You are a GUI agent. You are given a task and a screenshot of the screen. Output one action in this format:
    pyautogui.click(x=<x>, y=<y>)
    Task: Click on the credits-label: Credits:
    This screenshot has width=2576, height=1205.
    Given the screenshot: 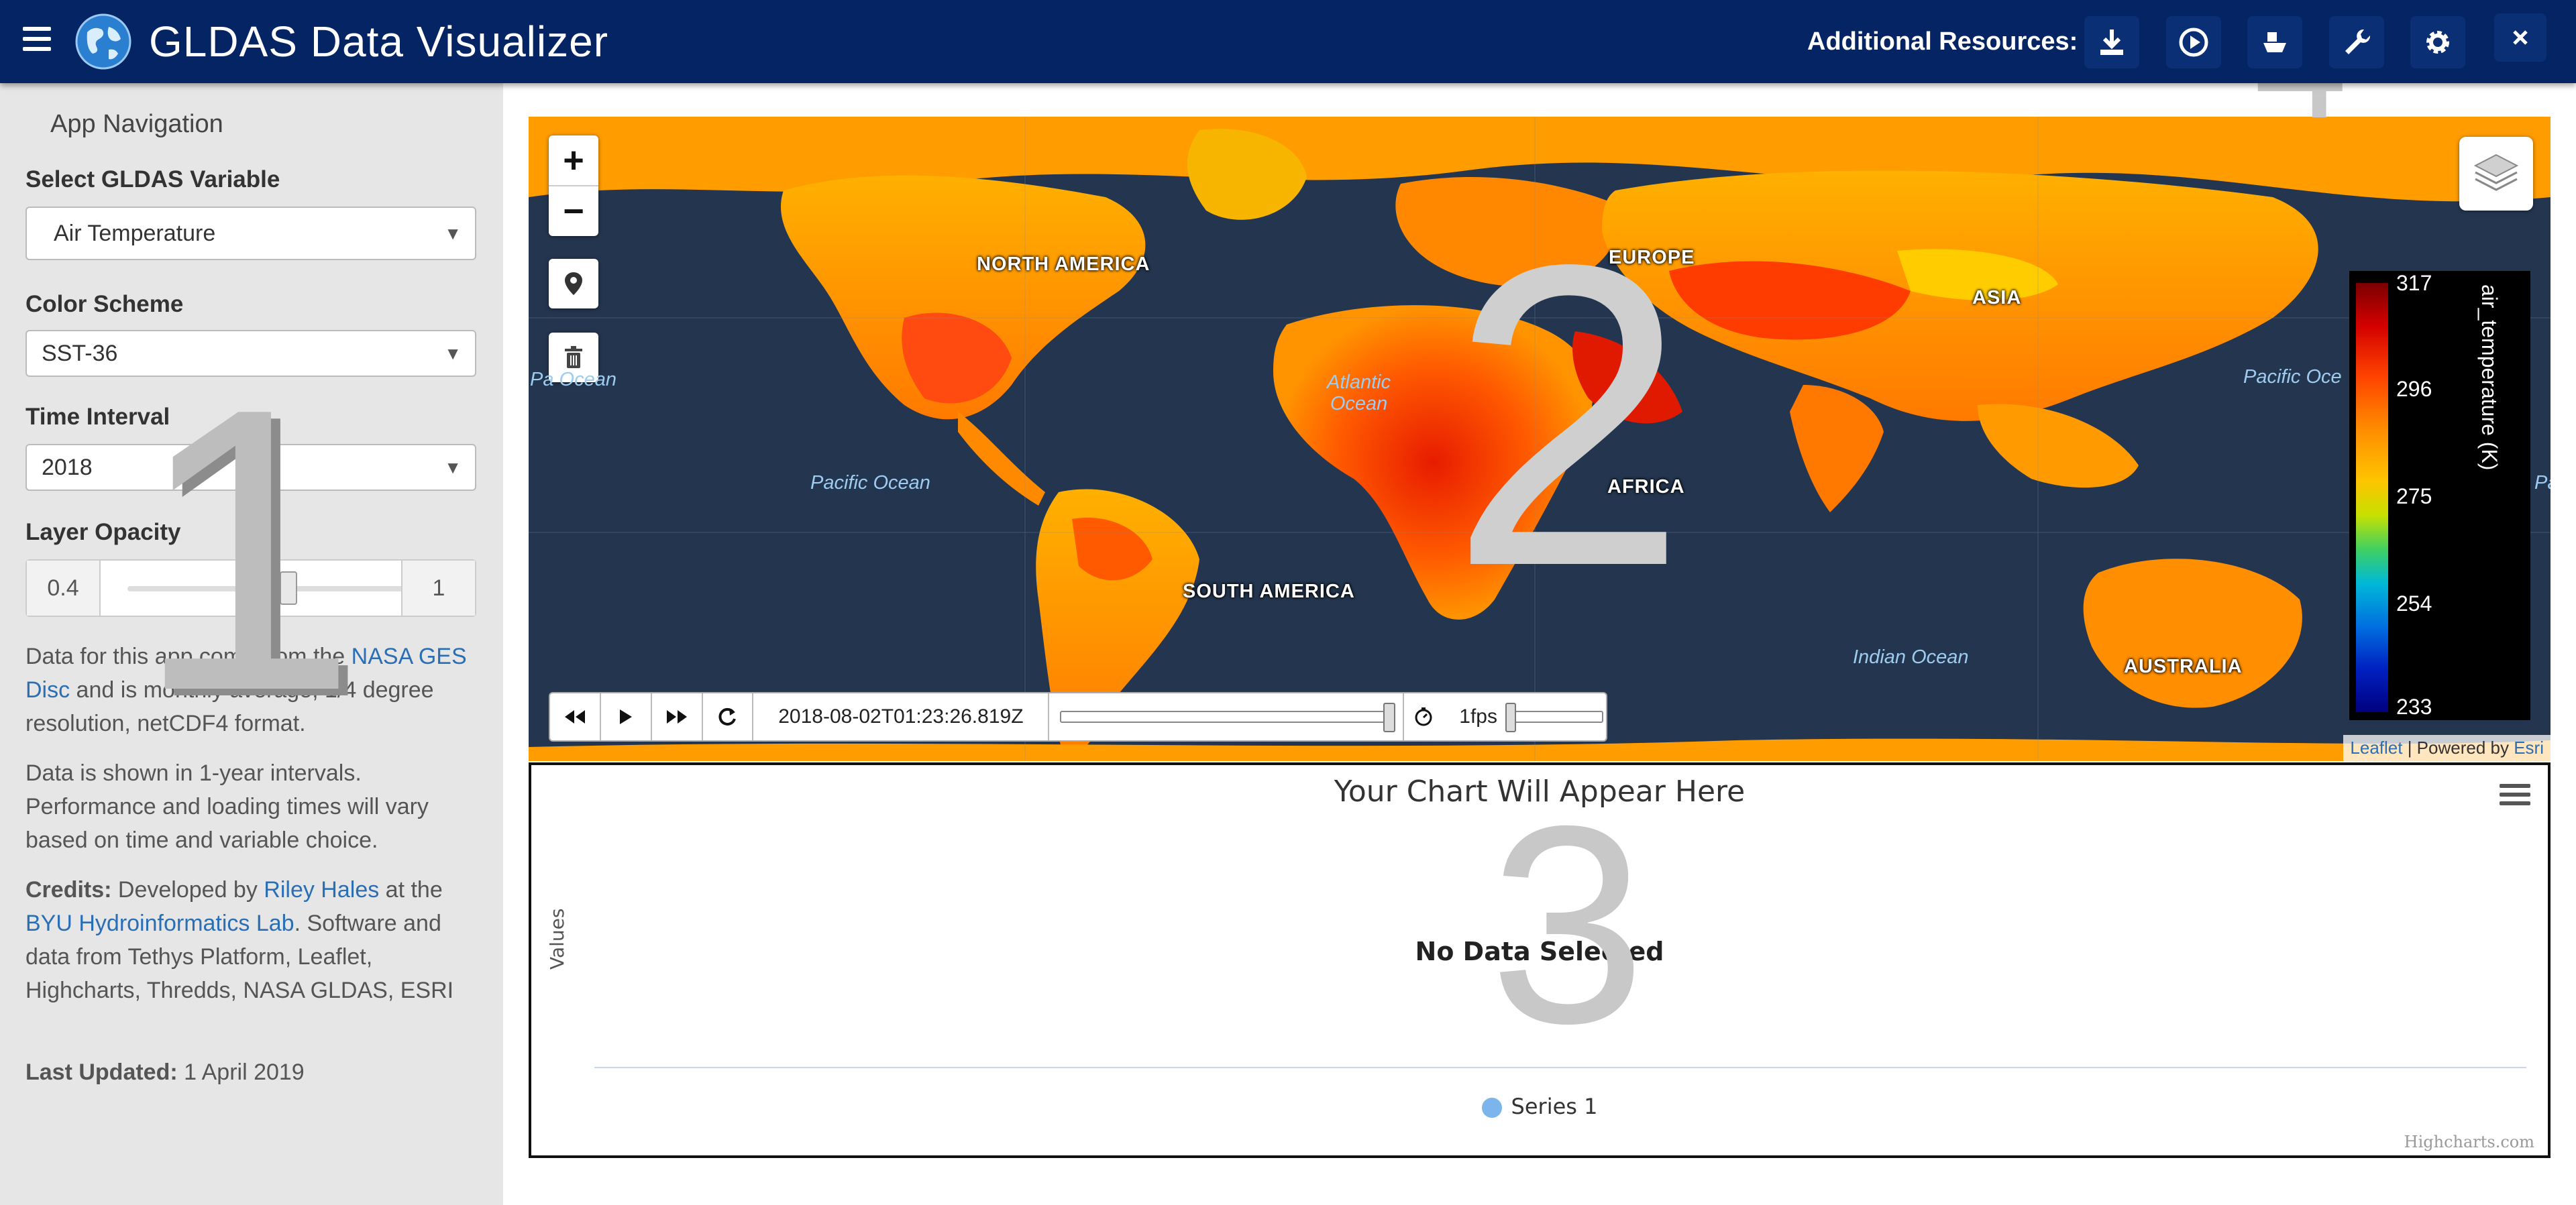 What is the action you would take?
    pyautogui.click(x=68, y=890)
    